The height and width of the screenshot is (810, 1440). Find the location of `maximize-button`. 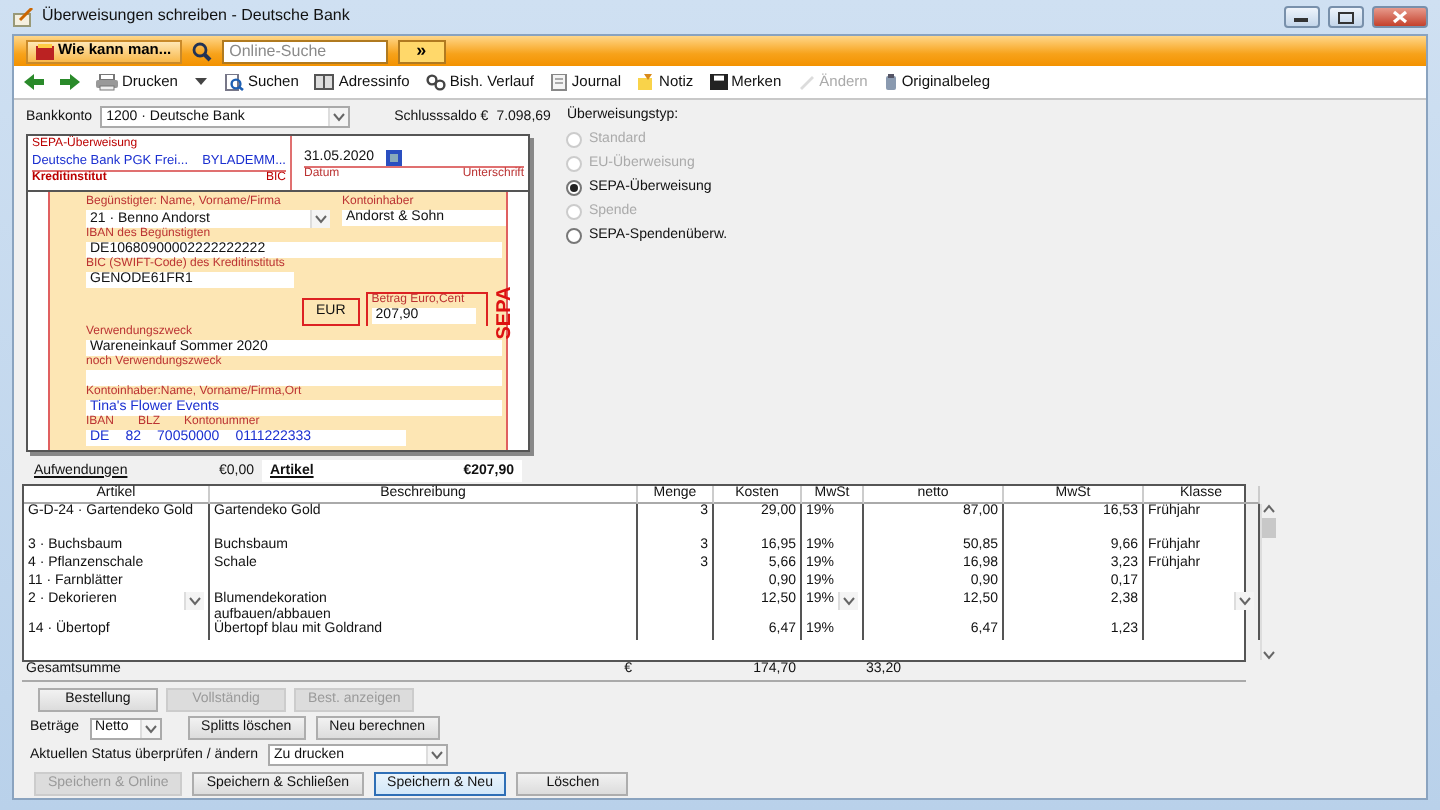

maximize-button is located at coordinates (1346, 17).